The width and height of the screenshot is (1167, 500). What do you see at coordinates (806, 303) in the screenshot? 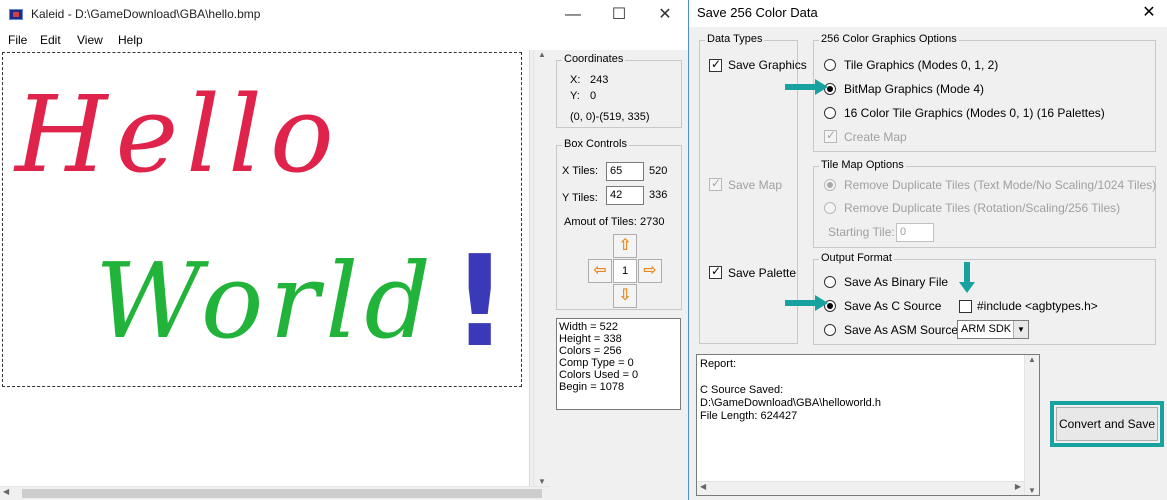
I see `c-source-arrow-icon` at bounding box center [806, 303].